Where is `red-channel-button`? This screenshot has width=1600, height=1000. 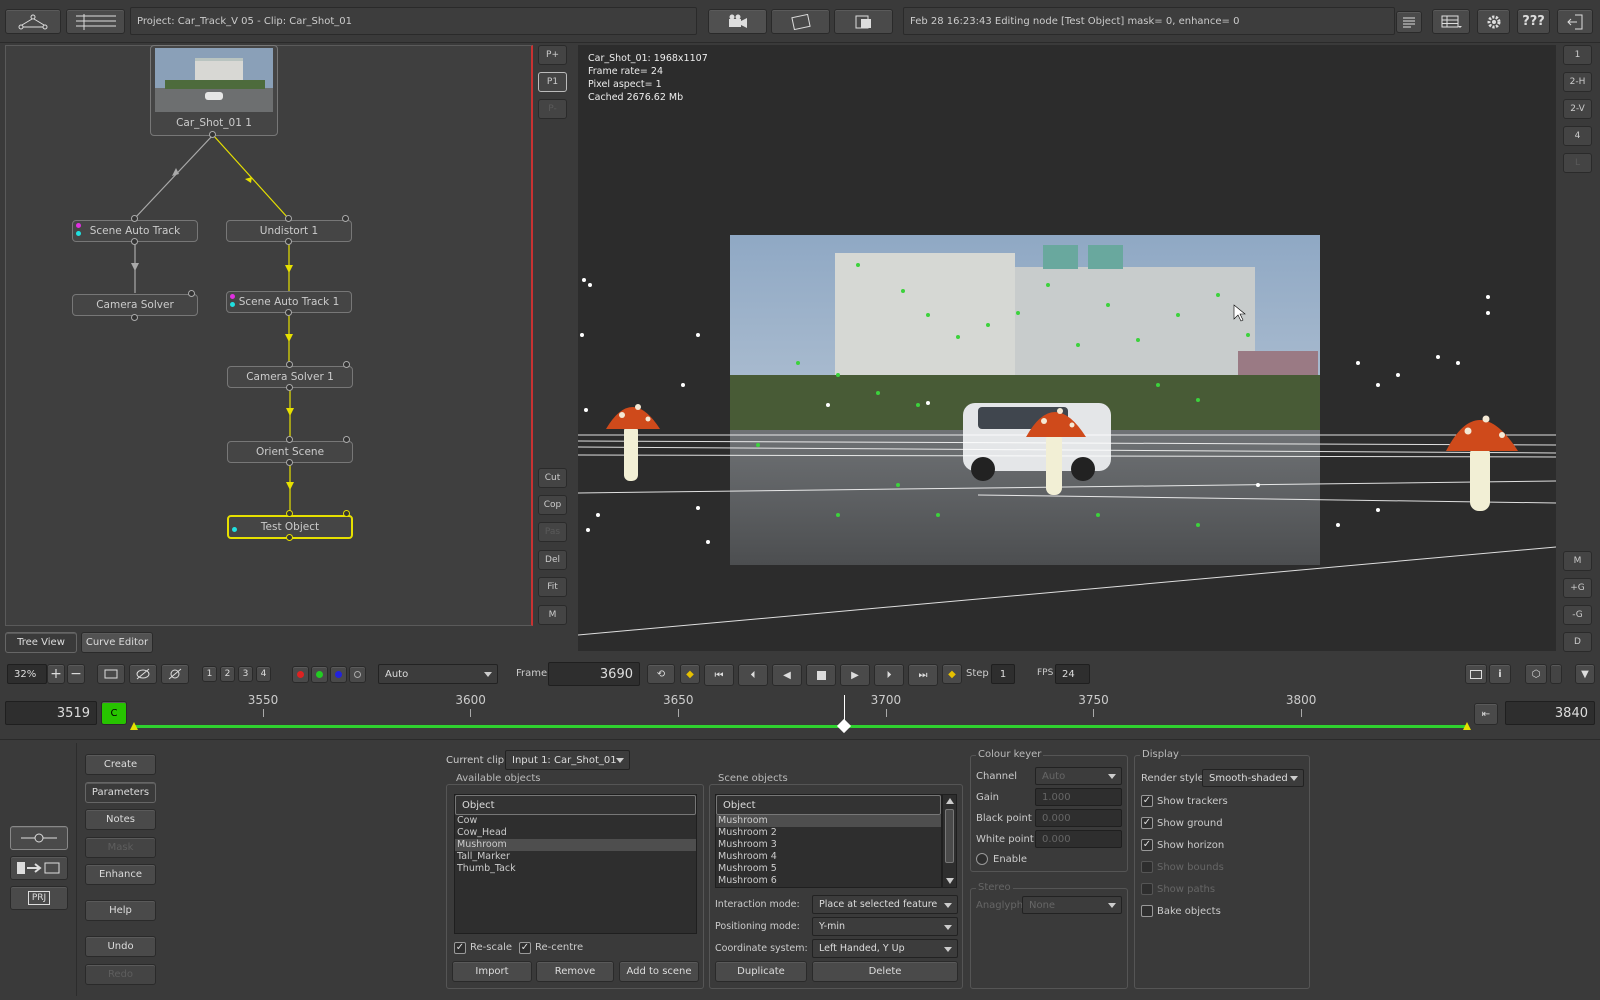
red-channel-button is located at coordinates (300, 674).